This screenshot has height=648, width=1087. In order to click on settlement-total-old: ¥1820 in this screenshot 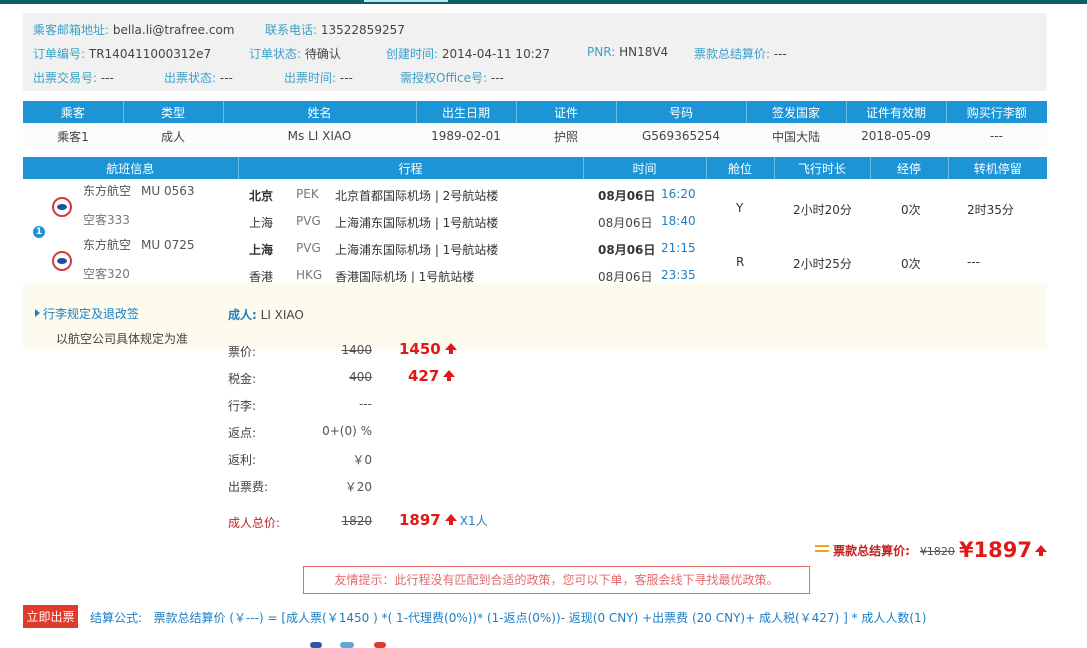, I will do `click(937, 551)`.